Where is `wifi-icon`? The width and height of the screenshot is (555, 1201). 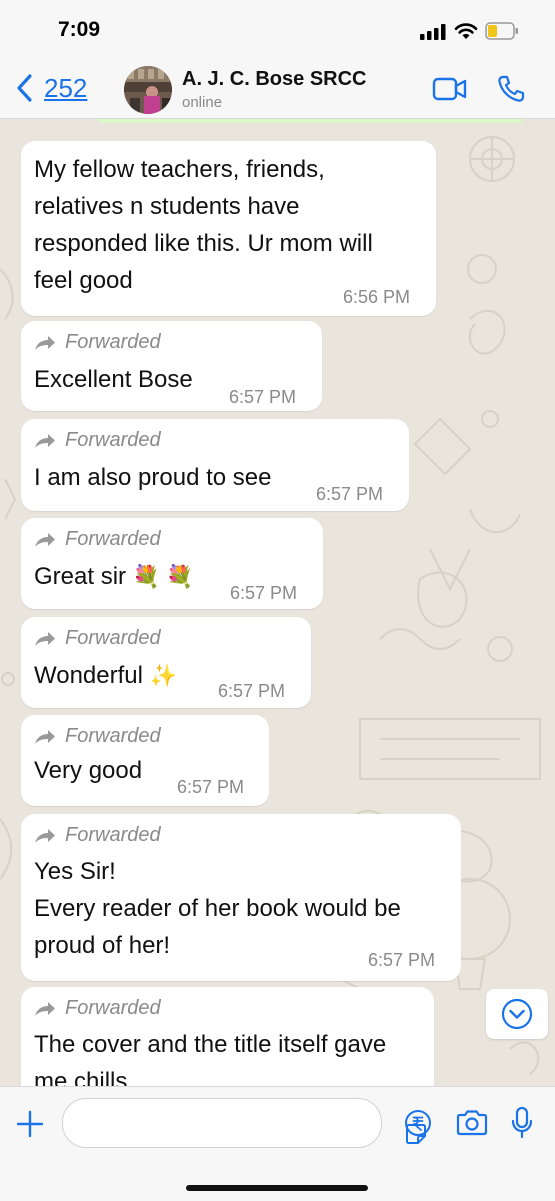
wifi-icon is located at coordinates (466, 31).